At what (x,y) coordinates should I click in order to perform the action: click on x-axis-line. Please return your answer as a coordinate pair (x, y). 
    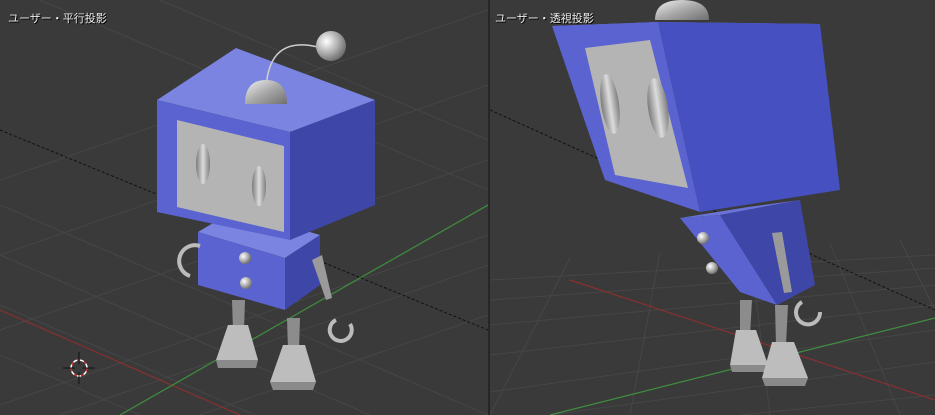
    Looking at the image, I should click on (120, 362).